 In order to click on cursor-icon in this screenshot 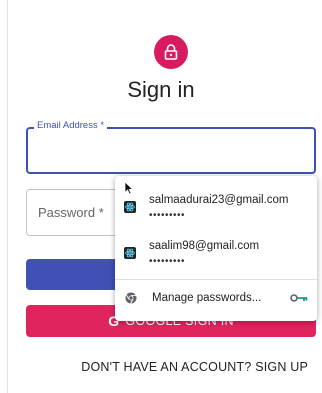, I will do `click(129, 188)`.